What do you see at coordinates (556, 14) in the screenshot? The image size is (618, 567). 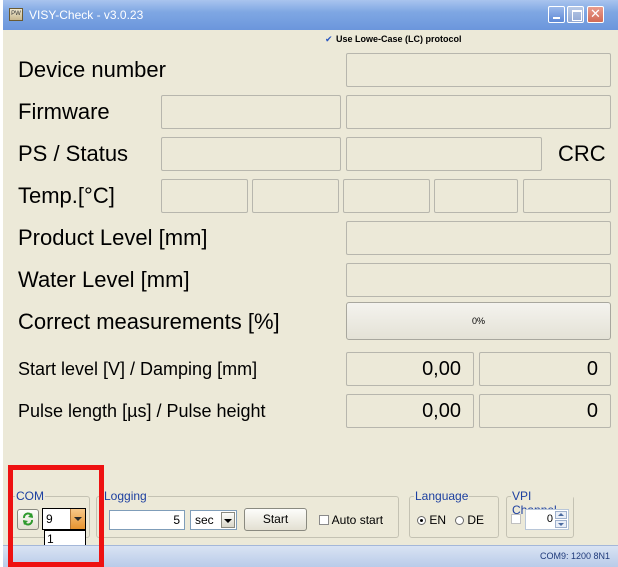 I see `minimize-button` at bounding box center [556, 14].